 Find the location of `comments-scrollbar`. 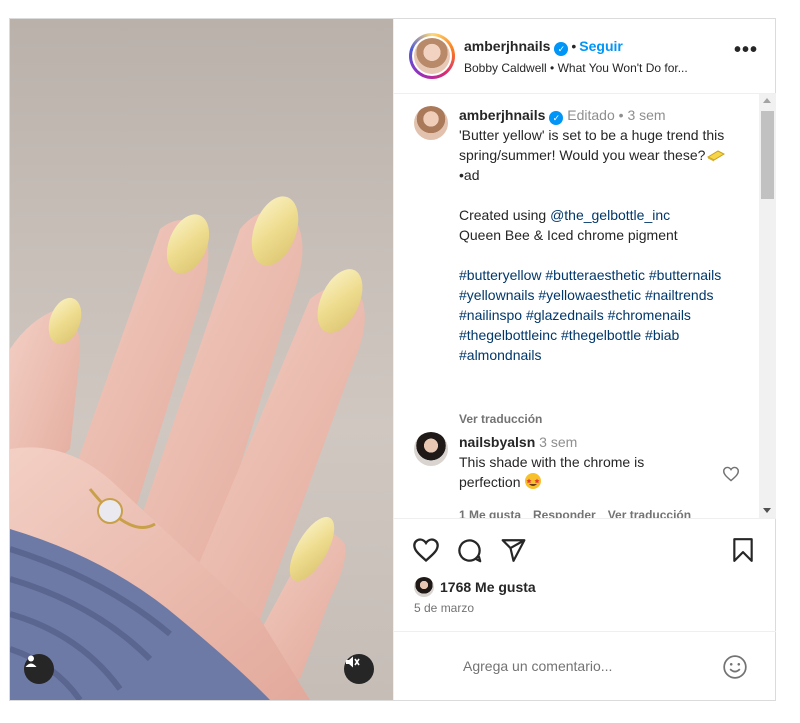

comments-scrollbar is located at coordinates (767, 306).